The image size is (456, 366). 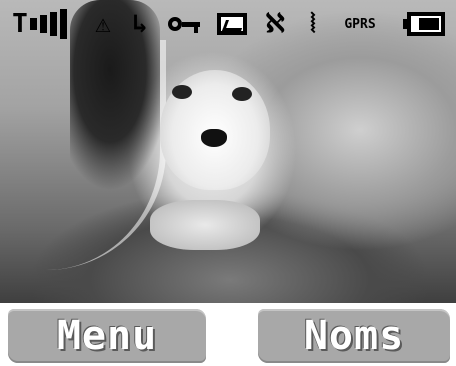 What do you see at coordinates (191, 27) in the screenshot?
I see `key-shaft` at bounding box center [191, 27].